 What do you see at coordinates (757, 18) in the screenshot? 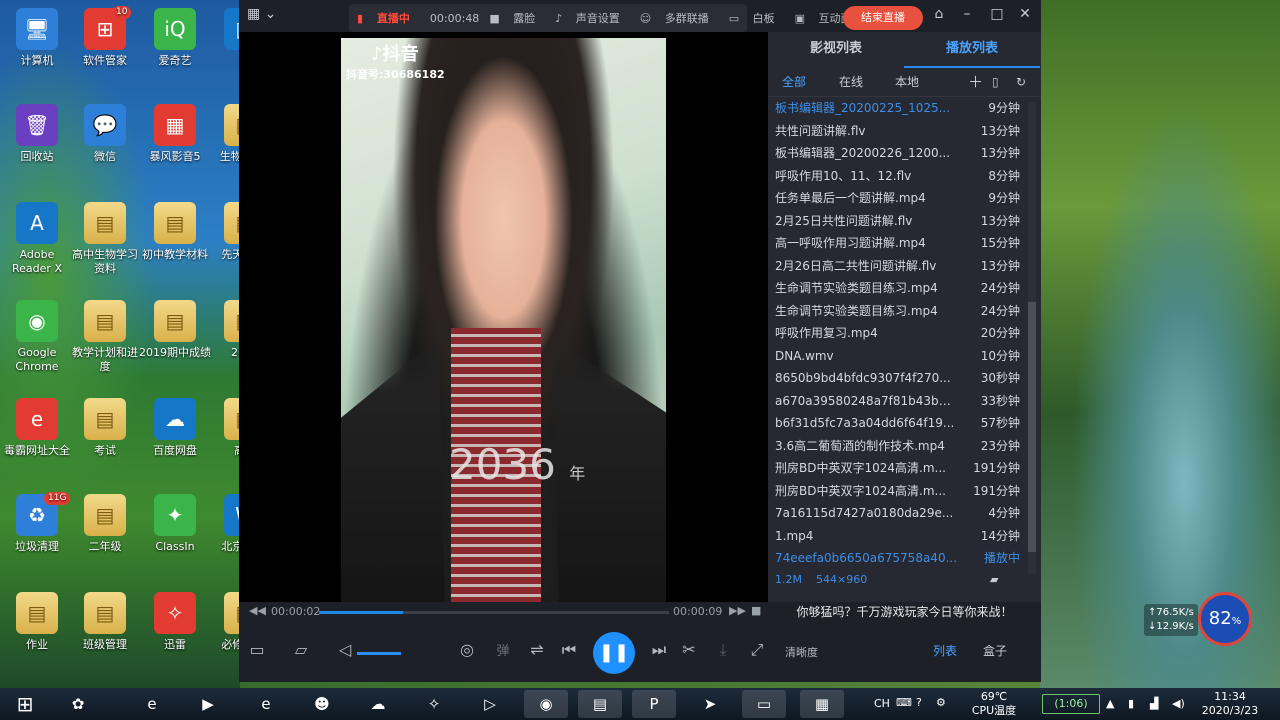
I see `toolbar-item-whiteboard: ▭ 白板` at bounding box center [757, 18].